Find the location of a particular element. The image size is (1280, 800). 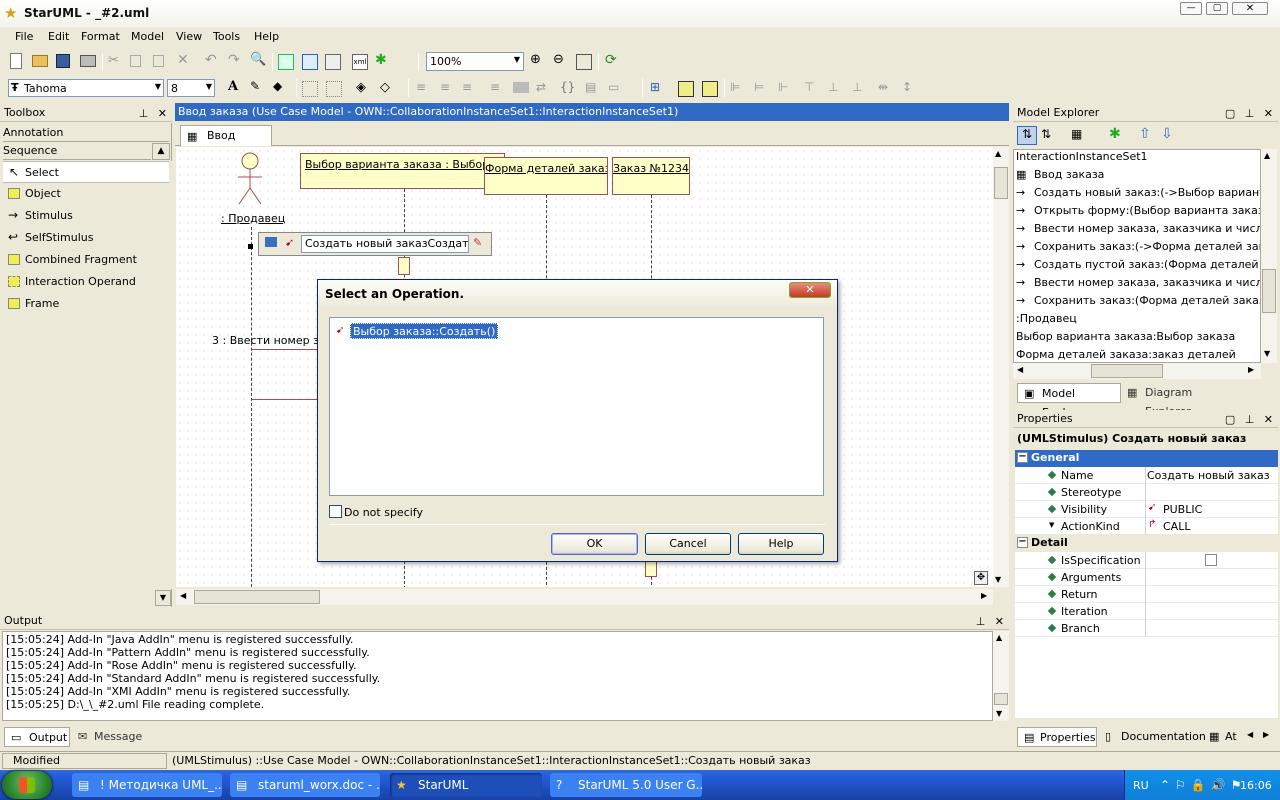

tree-layout-icon: ⊞ is located at coordinates (658, 88).